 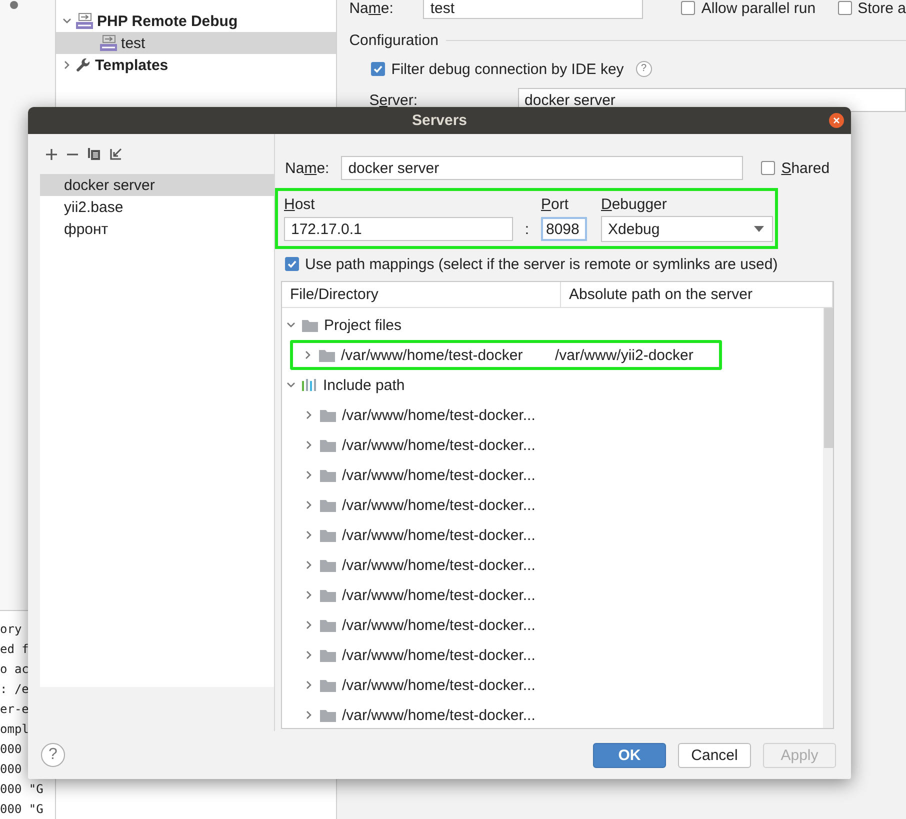 What do you see at coordinates (828, 378) in the screenshot?
I see `scrollbar-thumb` at bounding box center [828, 378].